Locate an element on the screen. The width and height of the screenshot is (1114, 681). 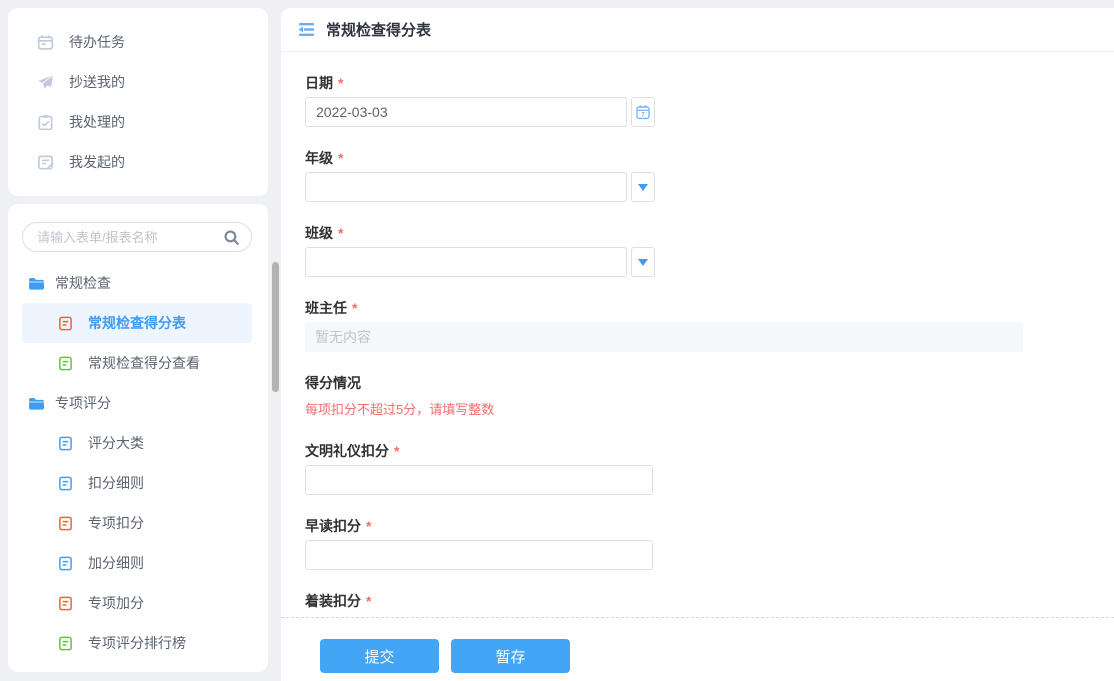
search-icon is located at coordinates (231, 237).